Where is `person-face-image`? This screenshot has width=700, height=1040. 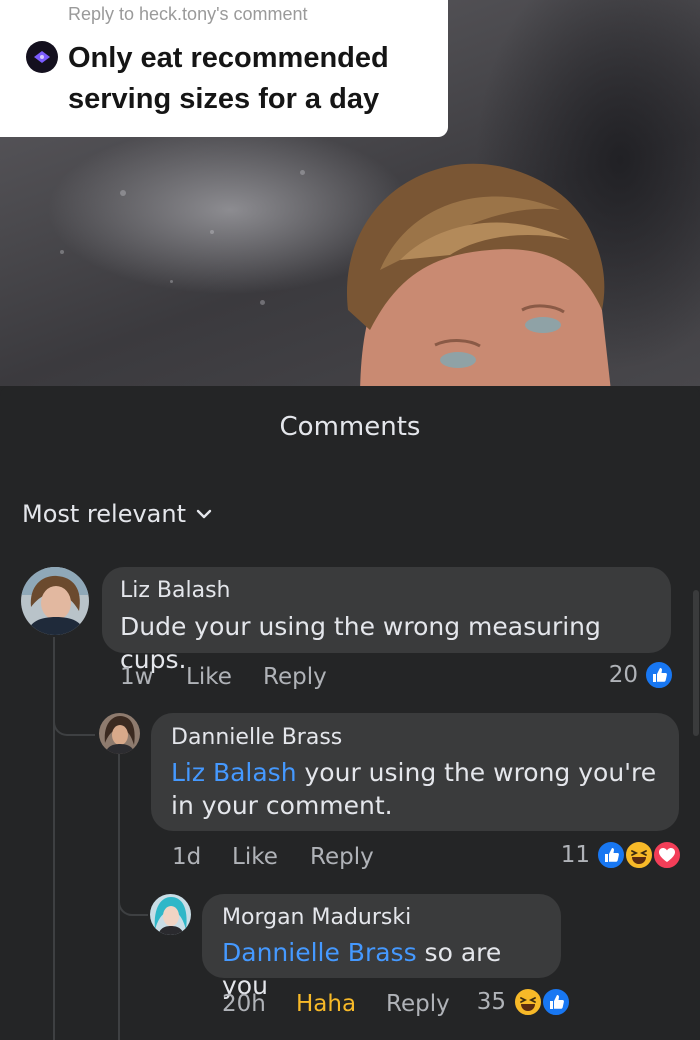
person-face-image is located at coordinates (478, 274).